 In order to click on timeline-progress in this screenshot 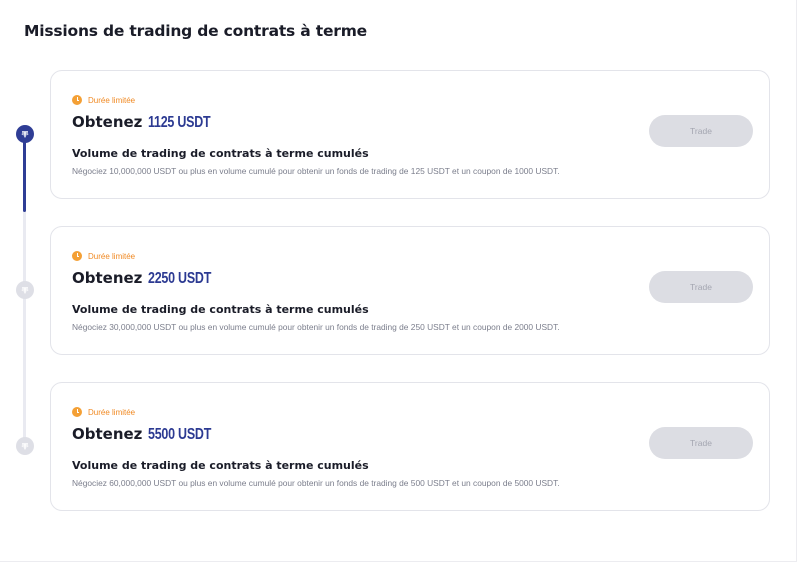, I will do `click(24, 174)`.